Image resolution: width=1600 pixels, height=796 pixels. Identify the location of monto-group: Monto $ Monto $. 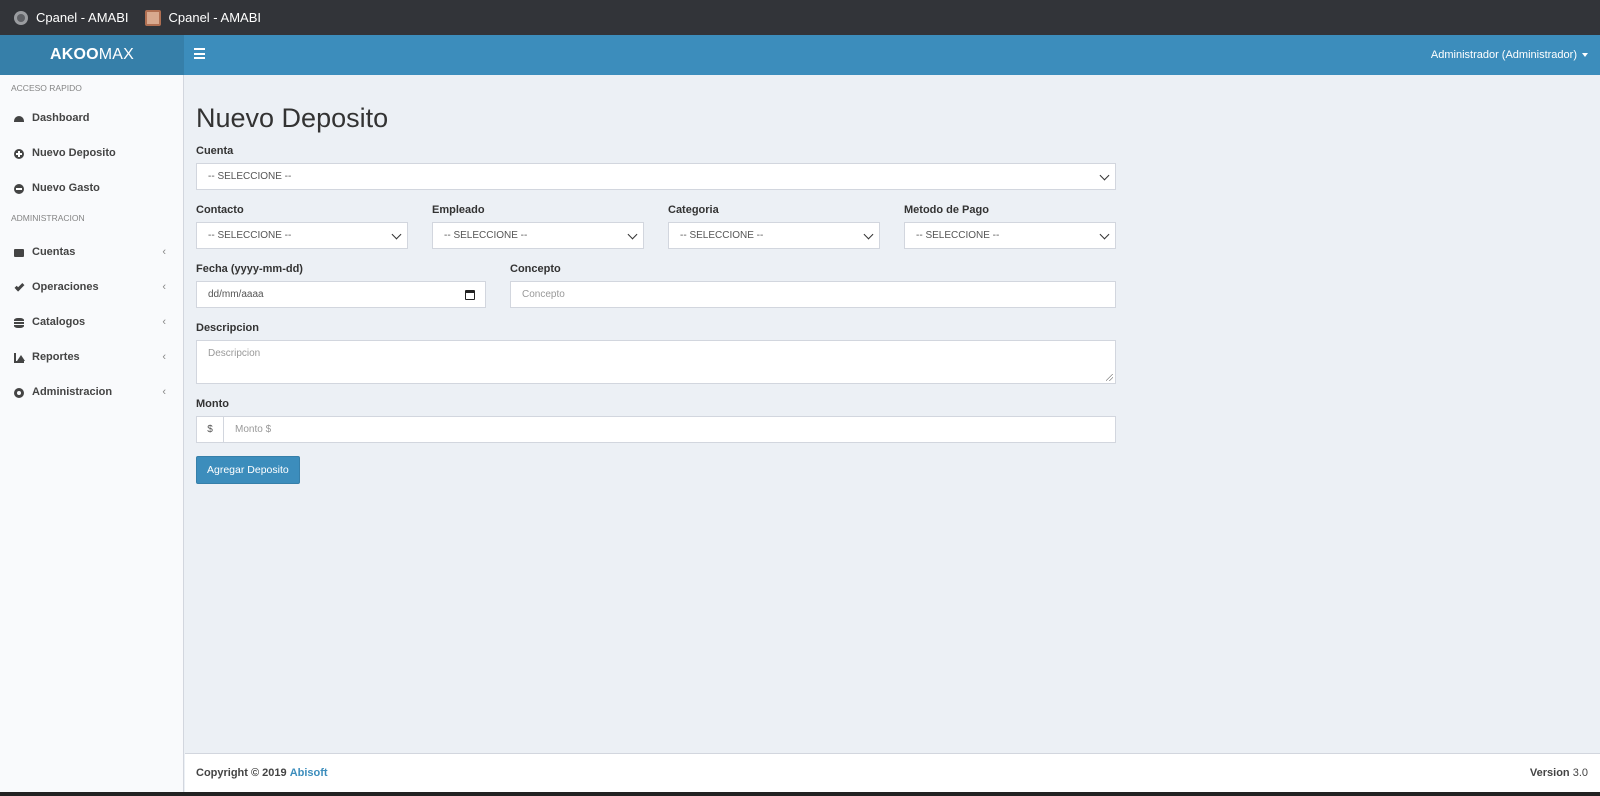
(656, 420).